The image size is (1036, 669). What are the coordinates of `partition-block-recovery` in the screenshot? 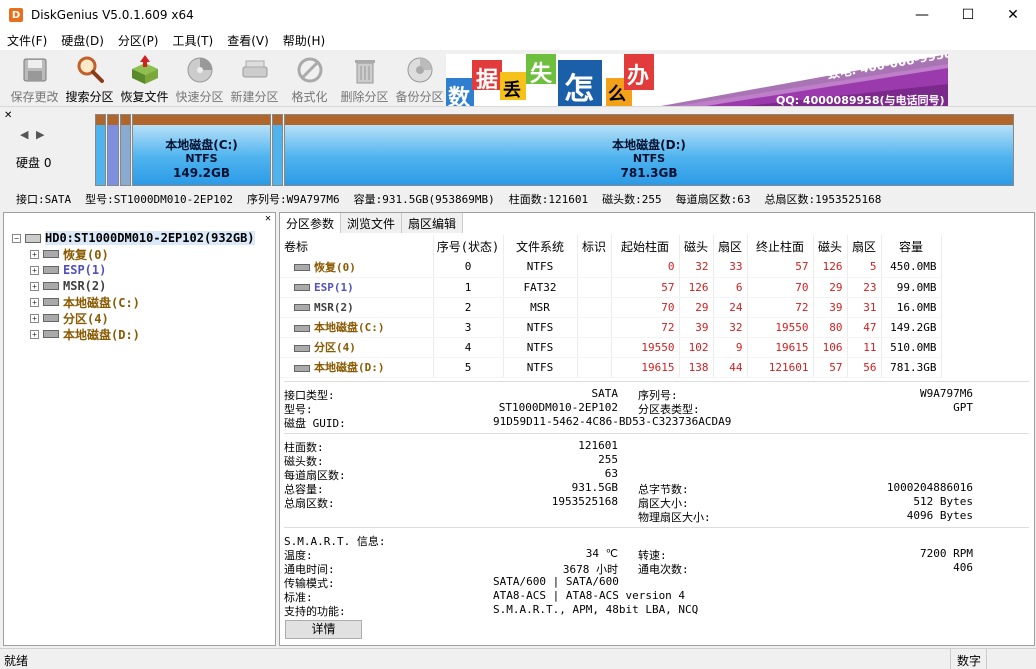 It's located at (100, 150).